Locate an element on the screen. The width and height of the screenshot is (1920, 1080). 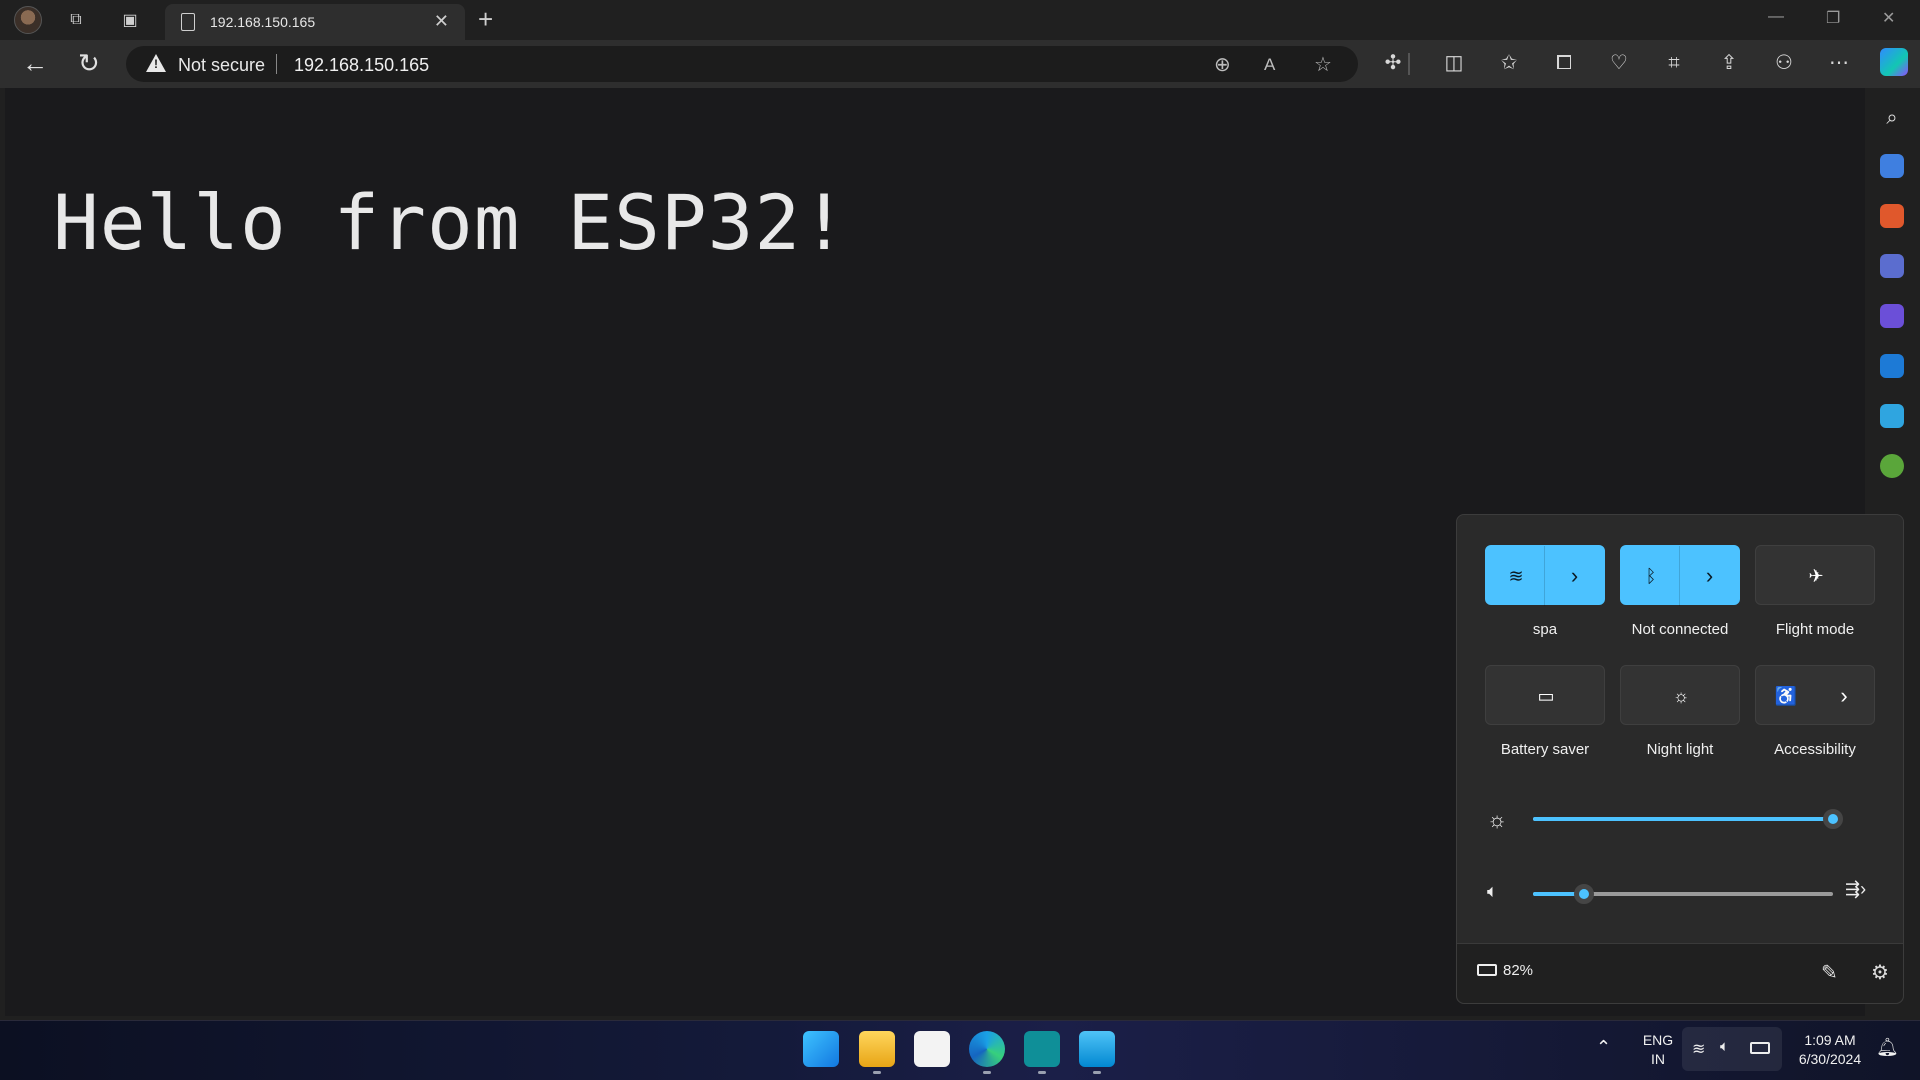
notifications-bell-icon: 🔔︎ is located at coordinates (1887, 1047).